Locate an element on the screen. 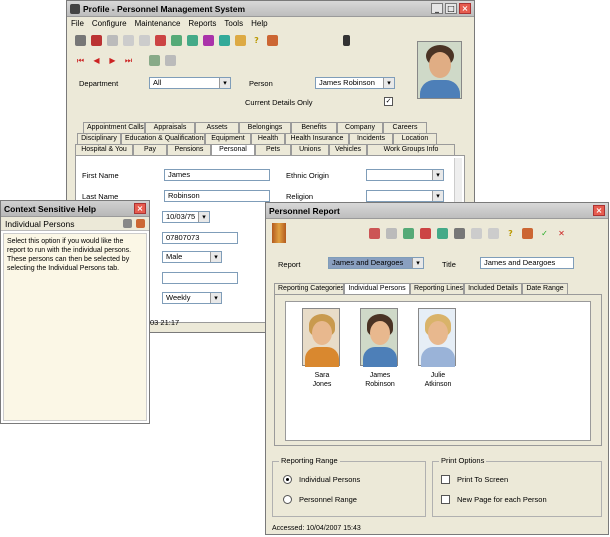  report-export-icon is located at coordinates (408, 233).